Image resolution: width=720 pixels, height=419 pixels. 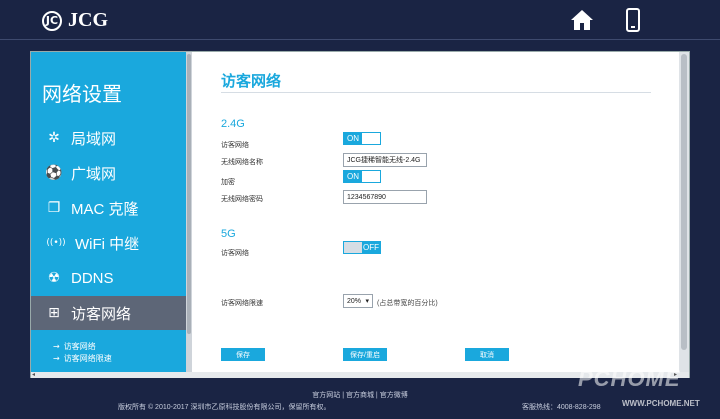 What do you see at coordinates (407, 303) in the screenshot?
I see `speed-limit-hint: (占总带宽的百分比)` at bounding box center [407, 303].